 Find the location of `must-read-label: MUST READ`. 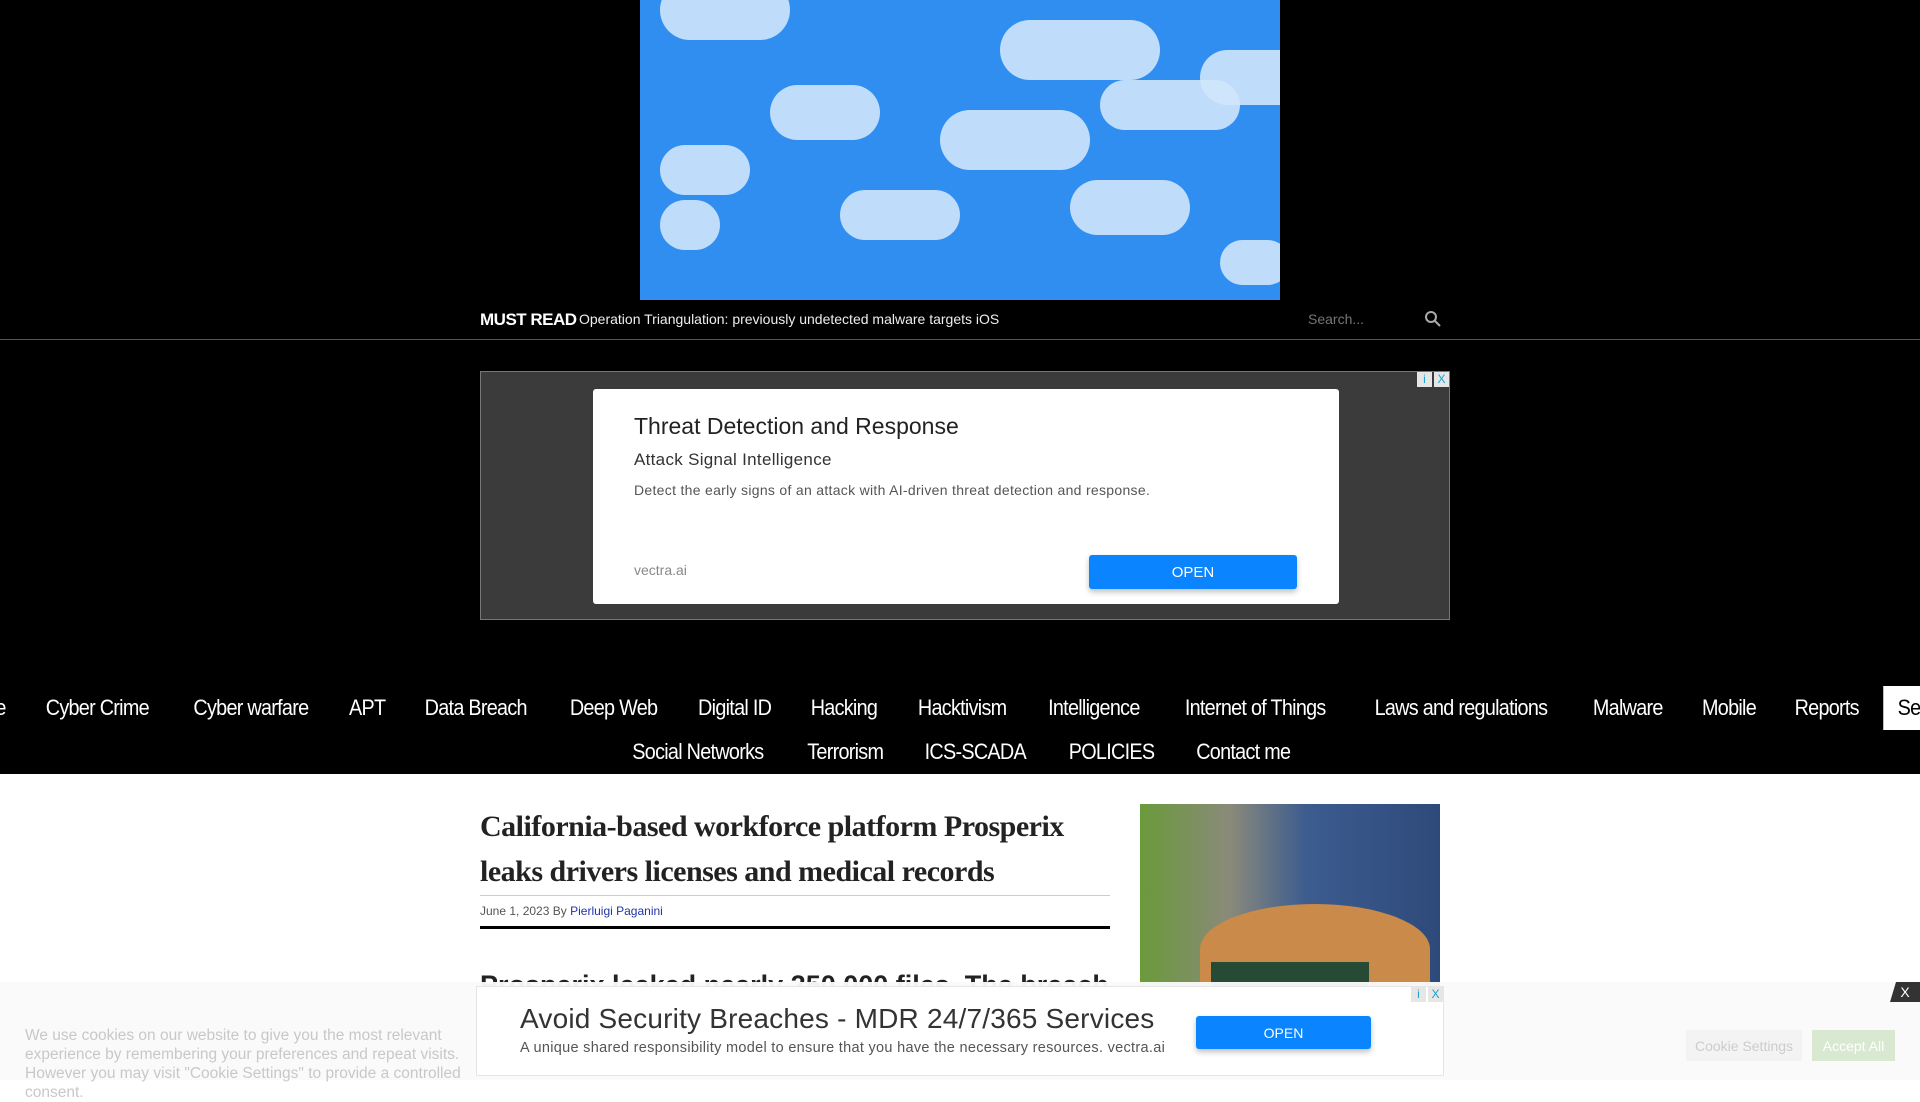

must-read-label: MUST READ is located at coordinates (528, 319).